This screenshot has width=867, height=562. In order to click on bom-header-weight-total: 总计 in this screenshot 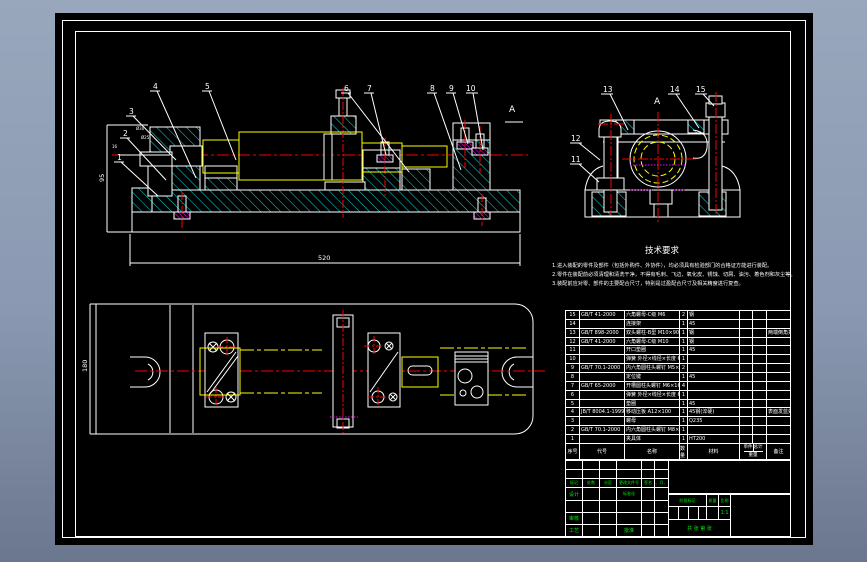, I will do `click(758, 448)`.